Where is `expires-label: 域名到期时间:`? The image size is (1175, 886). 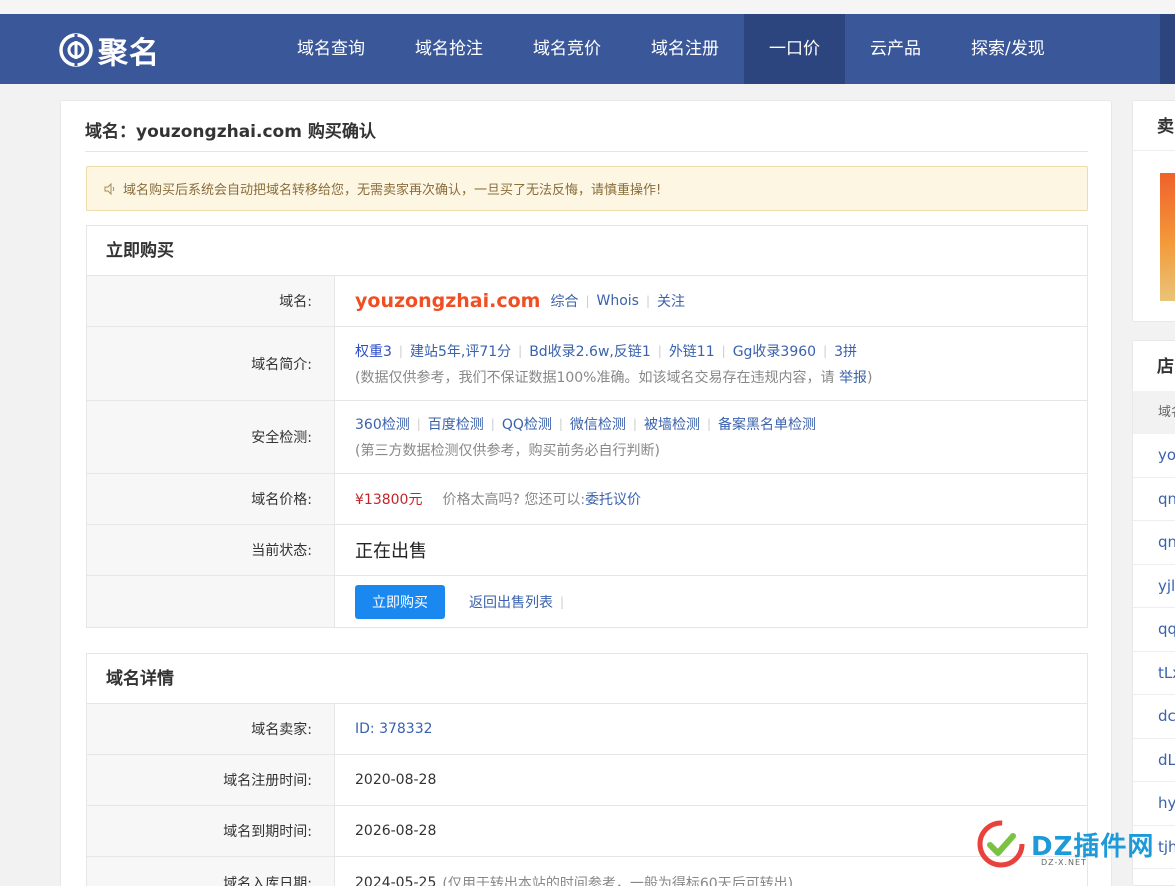 expires-label: 域名到期时间: is located at coordinates (211, 831).